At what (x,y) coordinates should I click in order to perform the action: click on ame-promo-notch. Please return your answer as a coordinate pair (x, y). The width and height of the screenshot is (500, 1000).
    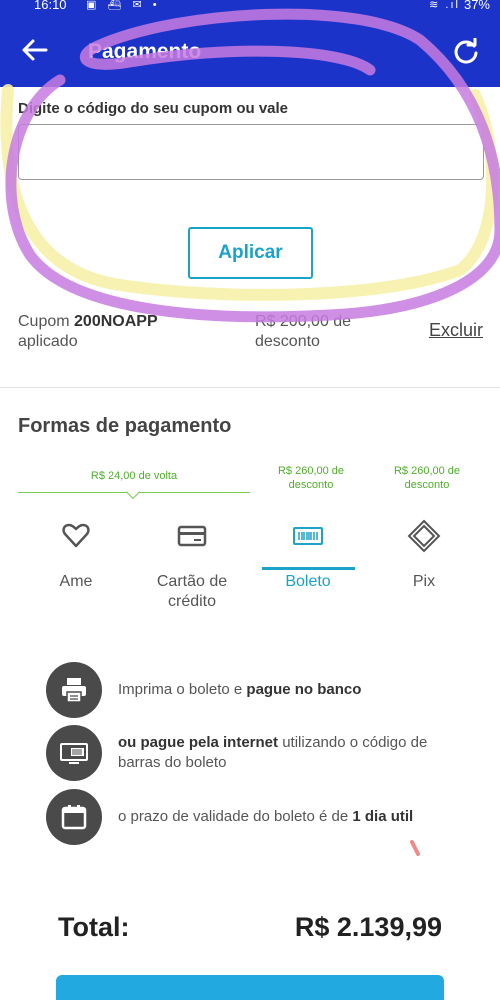
    Looking at the image, I should click on (133, 492).